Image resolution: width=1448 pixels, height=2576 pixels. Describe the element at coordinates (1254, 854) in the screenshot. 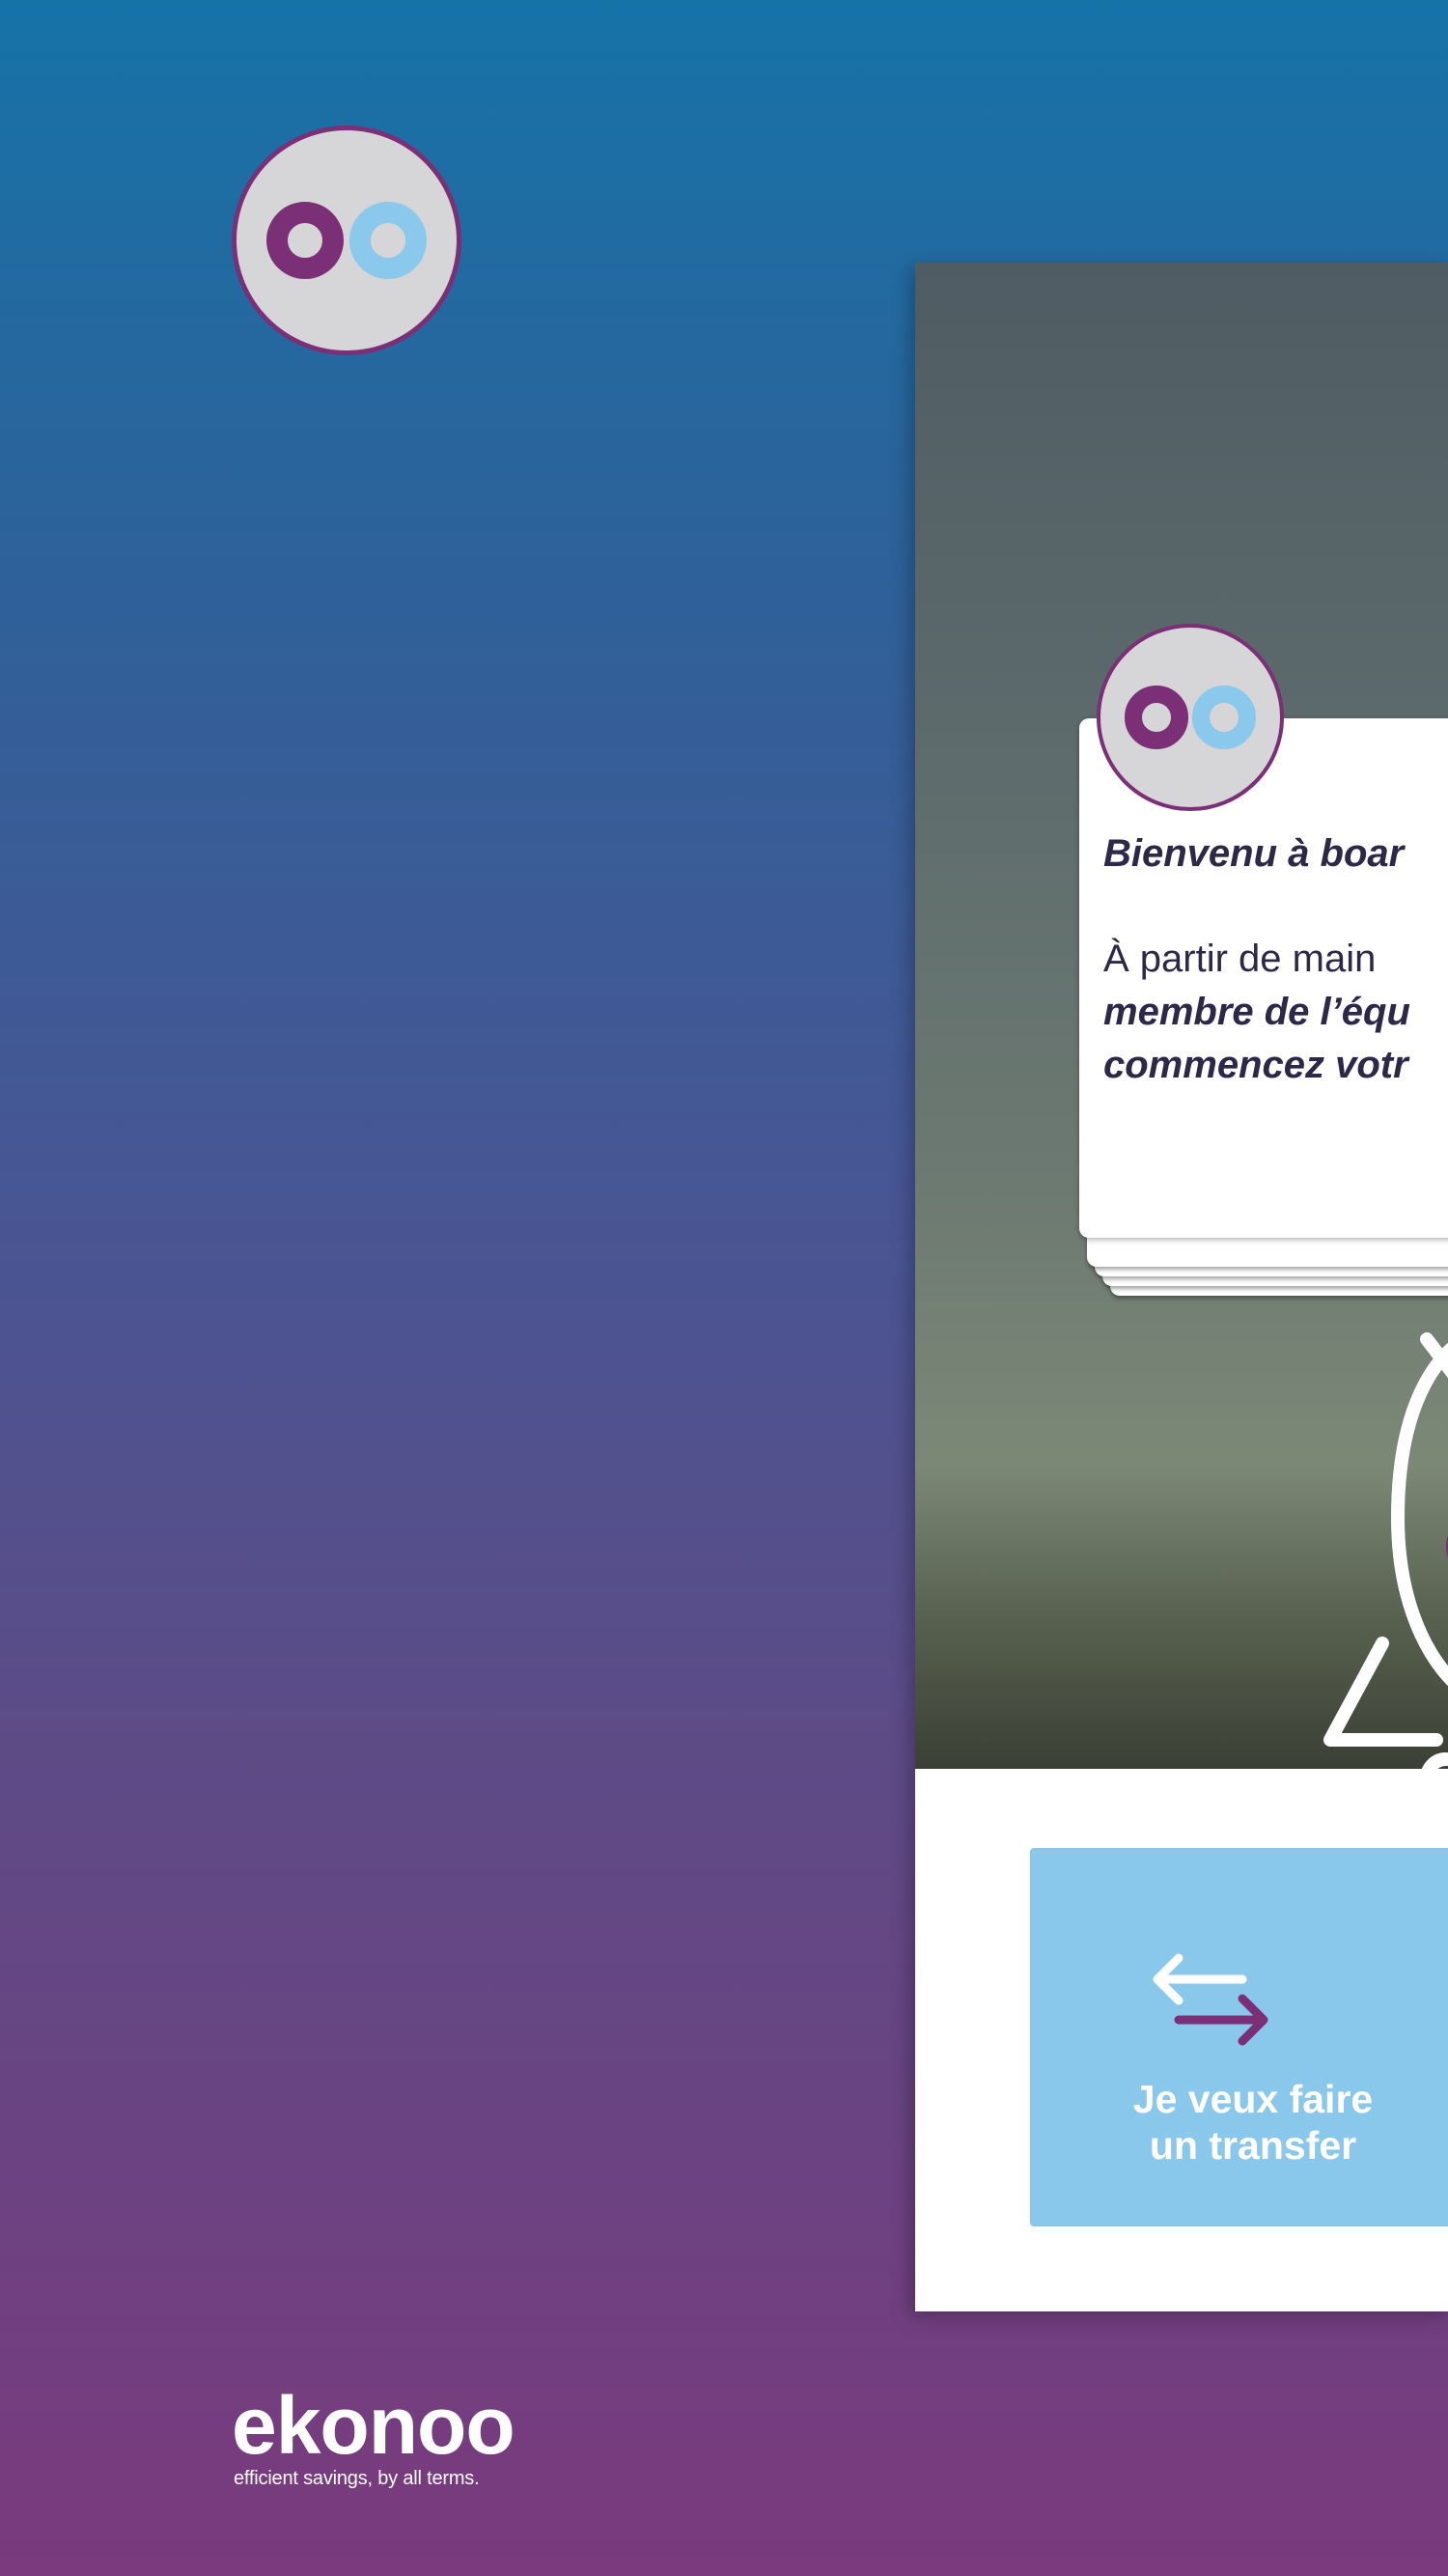

I see `chat-title: Bienvenu à boar` at that location.